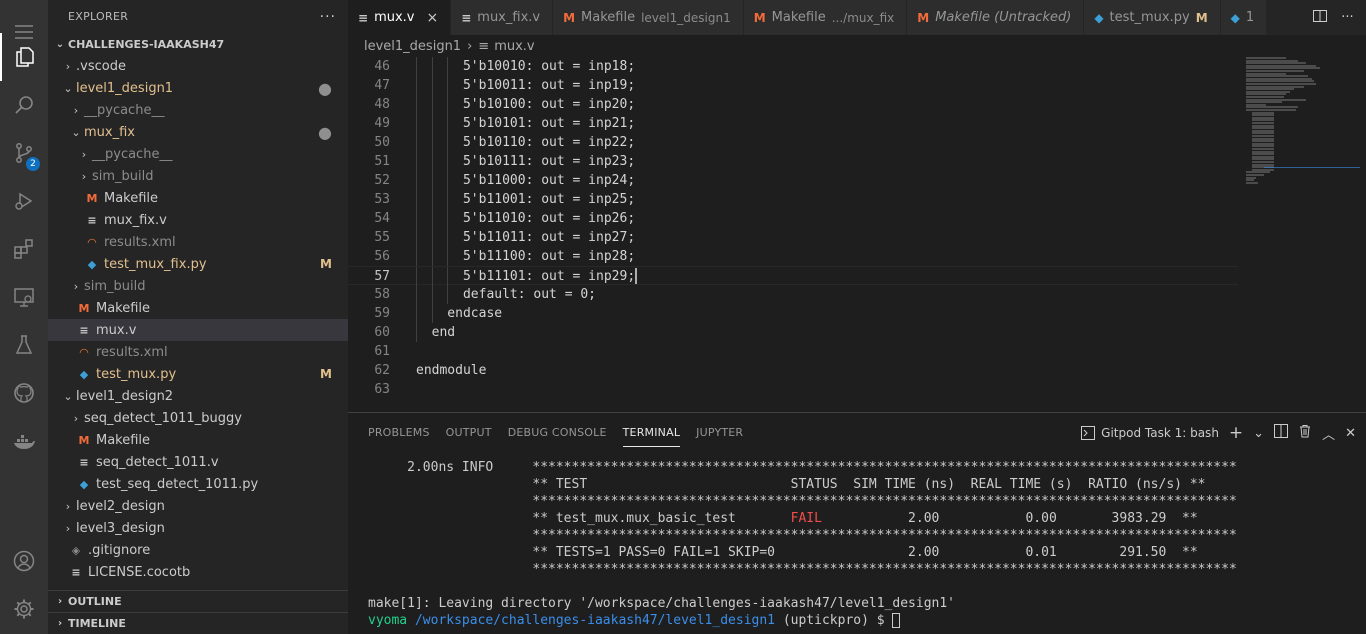  What do you see at coordinates (198, 572) in the screenshot?
I see `tree-file: ≡ LICENSE.cocotb` at bounding box center [198, 572].